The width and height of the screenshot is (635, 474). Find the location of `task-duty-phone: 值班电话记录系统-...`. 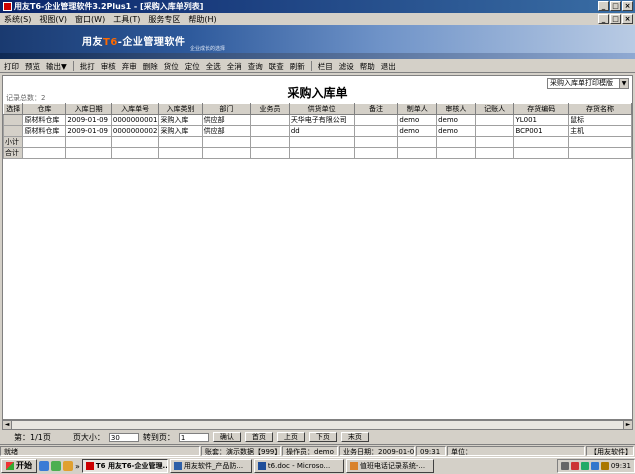

task-duty-phone: 值班电话记录系统-... is located at coordinates (389, 466).